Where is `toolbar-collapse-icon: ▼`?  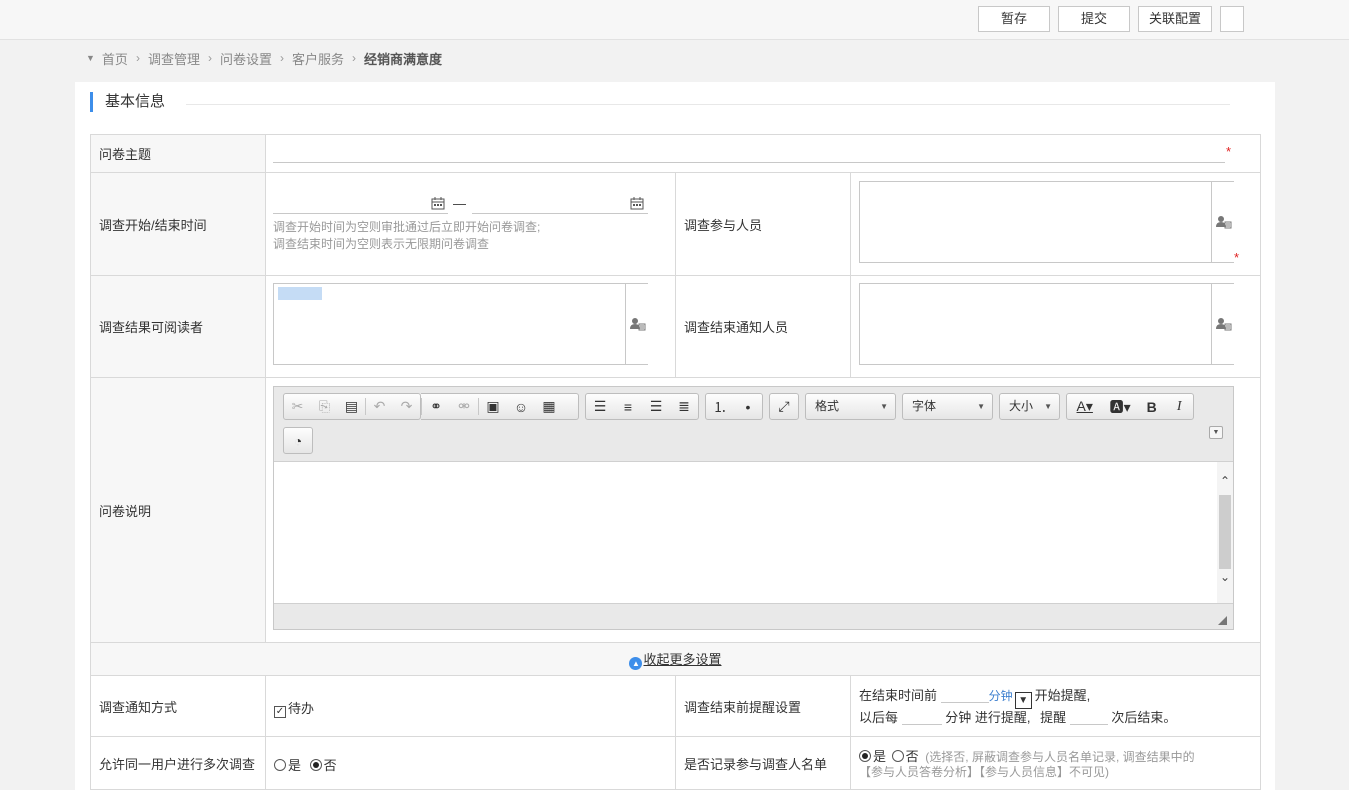 toolbar-collapse-icon: ▼ is located at coordinates (1216, 432).